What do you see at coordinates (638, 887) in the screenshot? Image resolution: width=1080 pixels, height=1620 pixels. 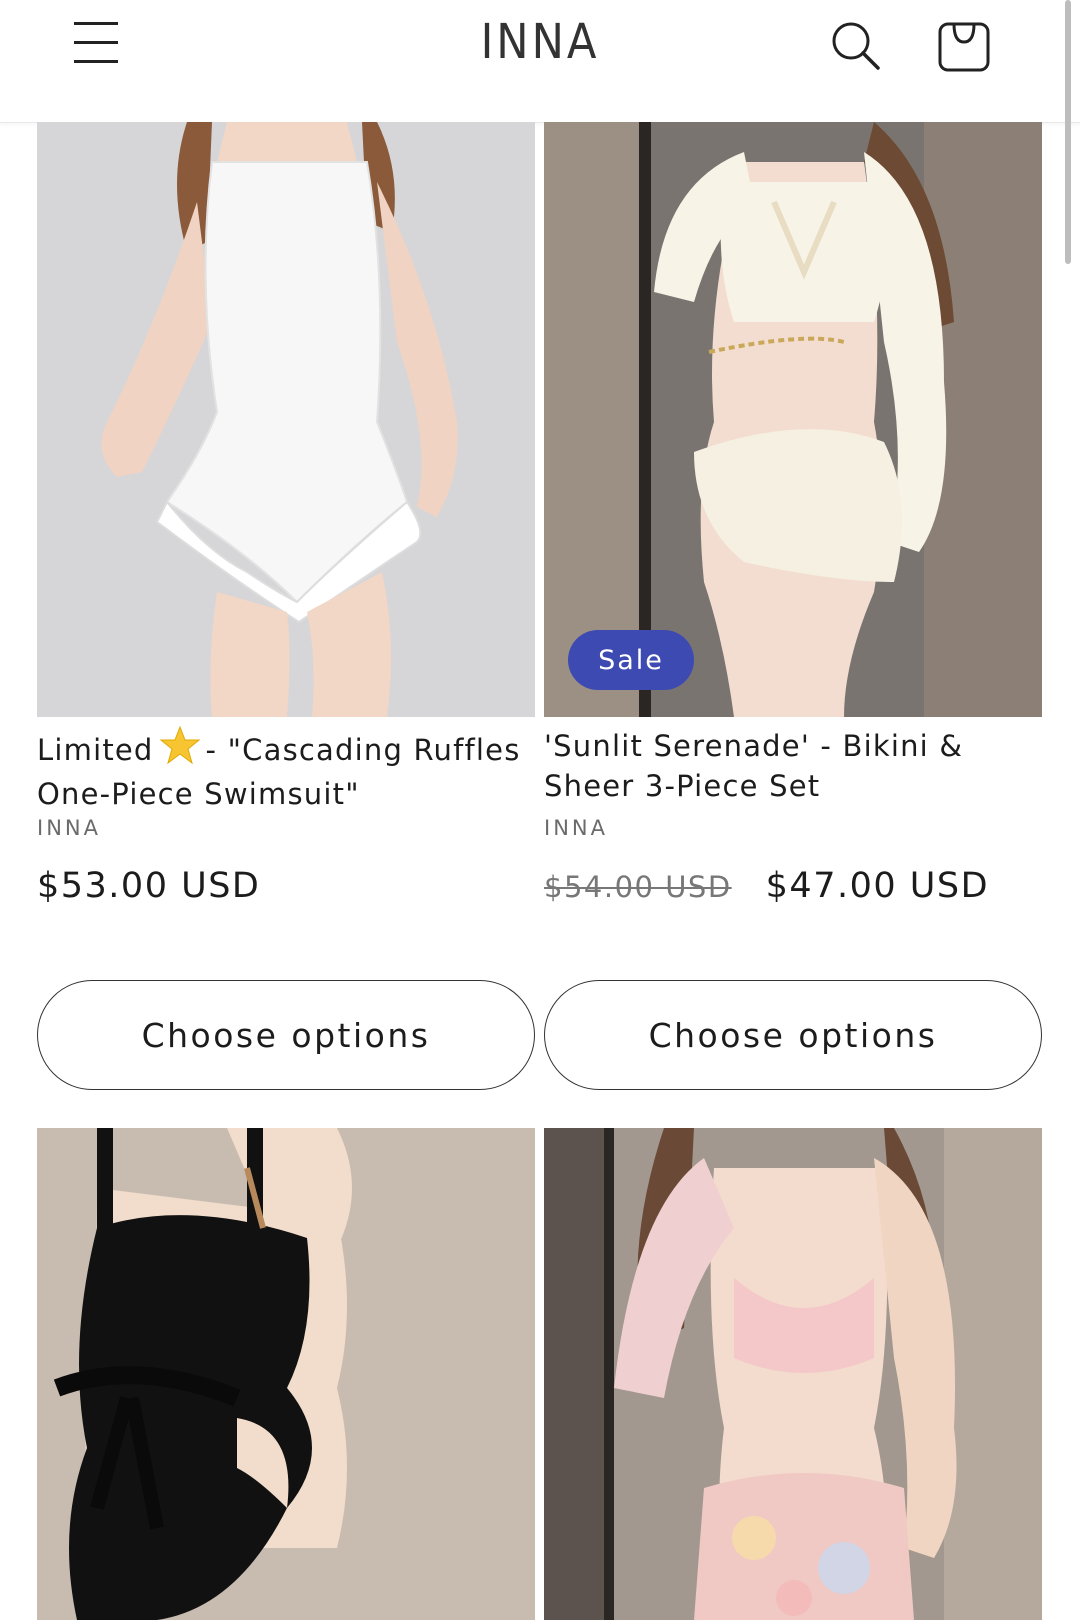 I see `compare-at-price: $54.00 USD` at bounding box center [638, 887].